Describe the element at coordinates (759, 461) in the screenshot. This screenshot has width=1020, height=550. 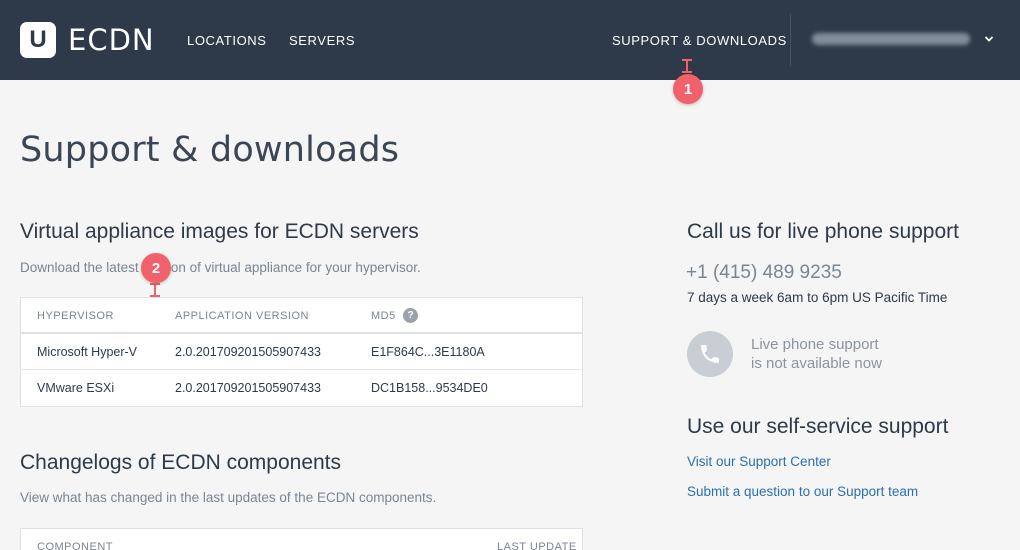
I see `support-center-link: Visit our Support Center` at that location.